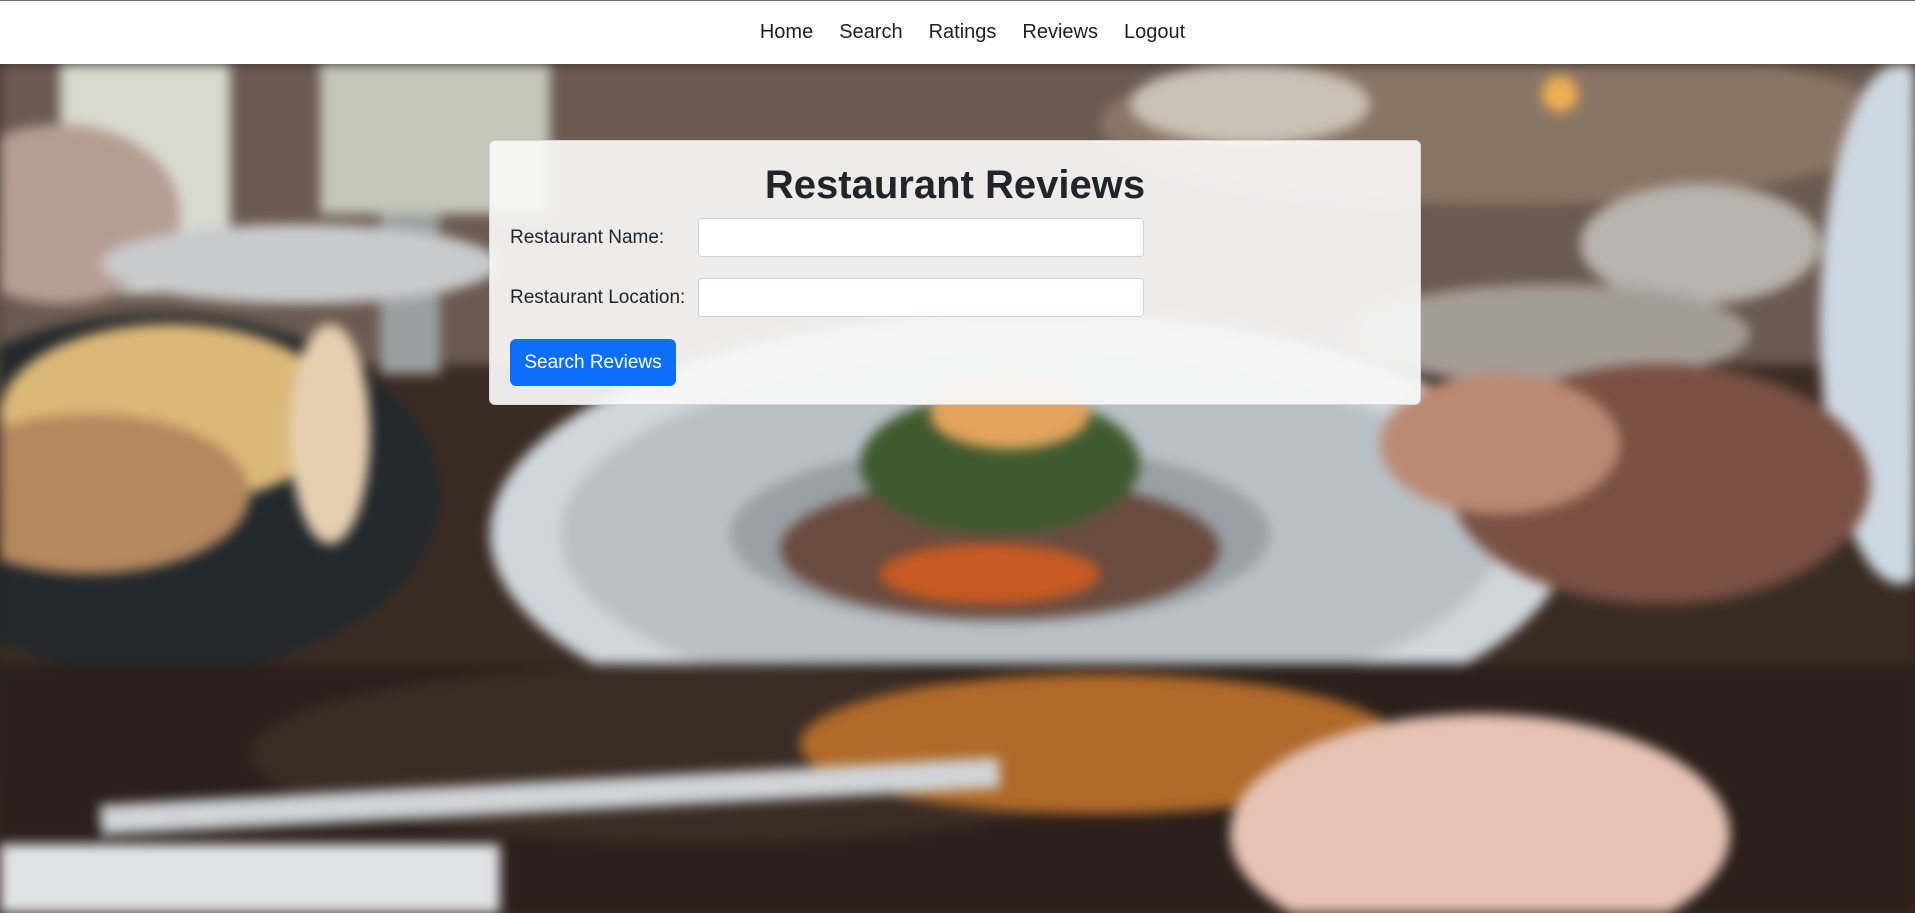 This screenshot has height=913, width=1915. I want to click on search-reviews-button: Search Reviews, so click(593, 362).